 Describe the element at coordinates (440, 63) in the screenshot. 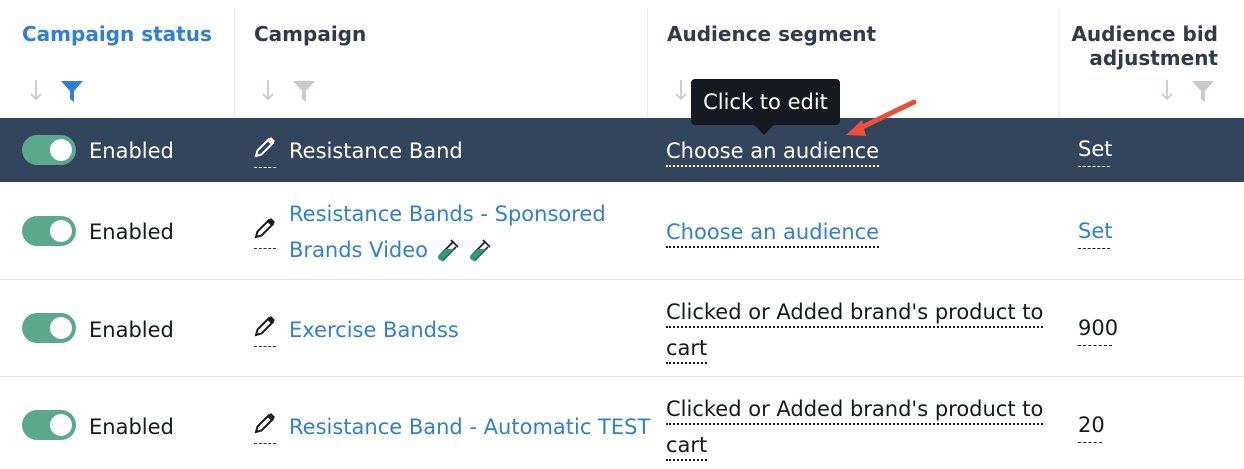

I see `column-header-campaign: Campaign` at that location.